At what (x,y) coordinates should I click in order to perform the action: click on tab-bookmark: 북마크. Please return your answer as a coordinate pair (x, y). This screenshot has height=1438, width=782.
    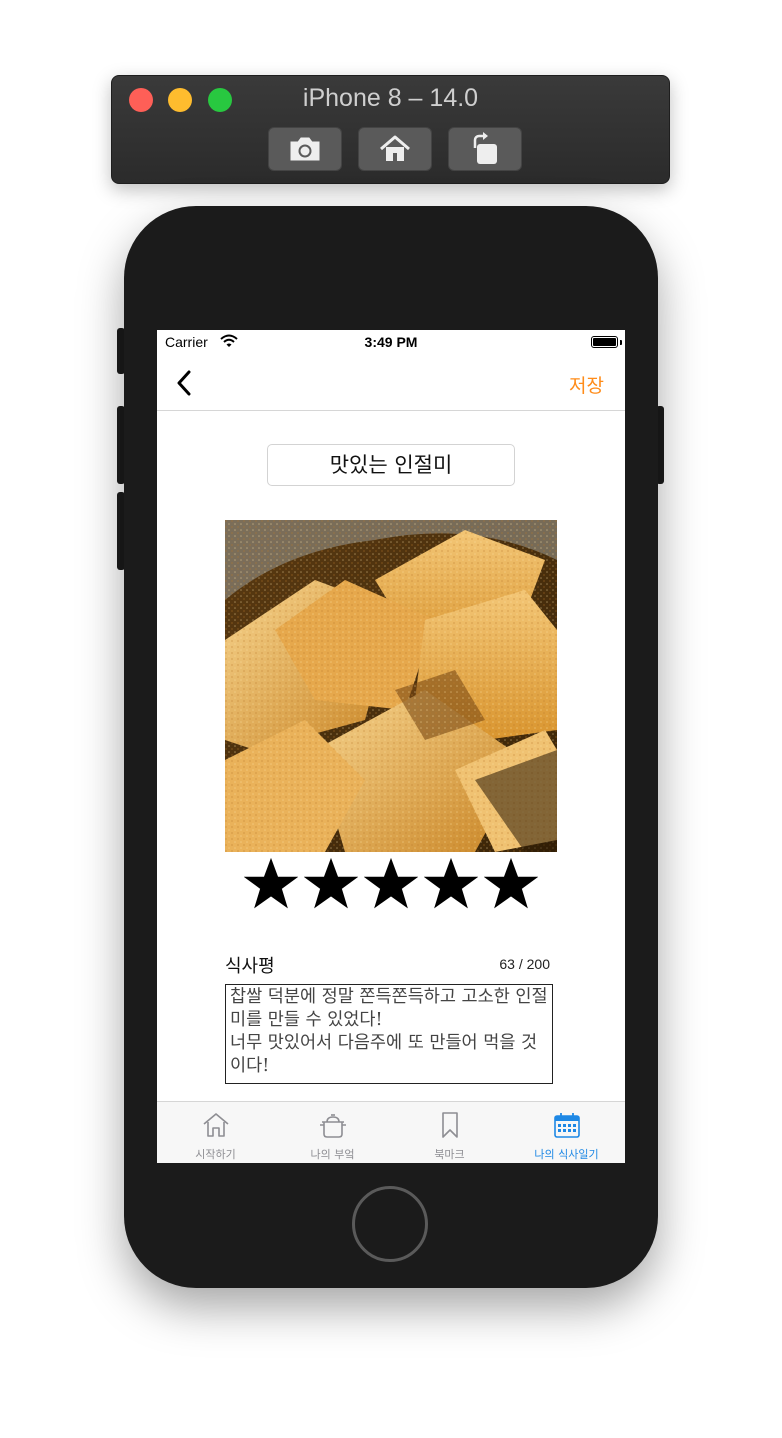
    Looking at the image, I should click on (449, 1132).